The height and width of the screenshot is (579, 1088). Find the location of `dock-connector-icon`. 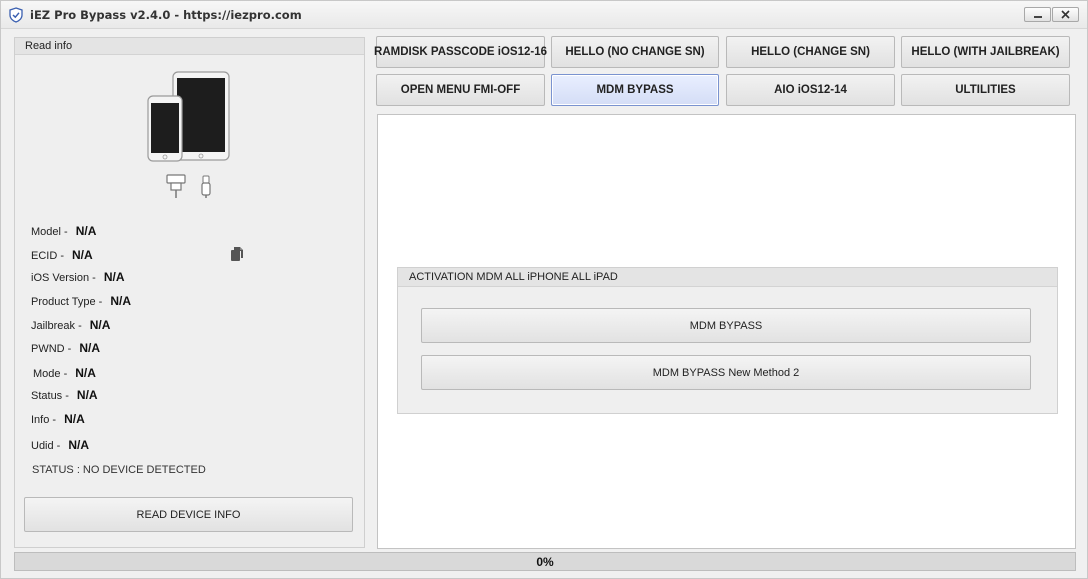

dock-connector-icon is located at coordinates (176, 186).